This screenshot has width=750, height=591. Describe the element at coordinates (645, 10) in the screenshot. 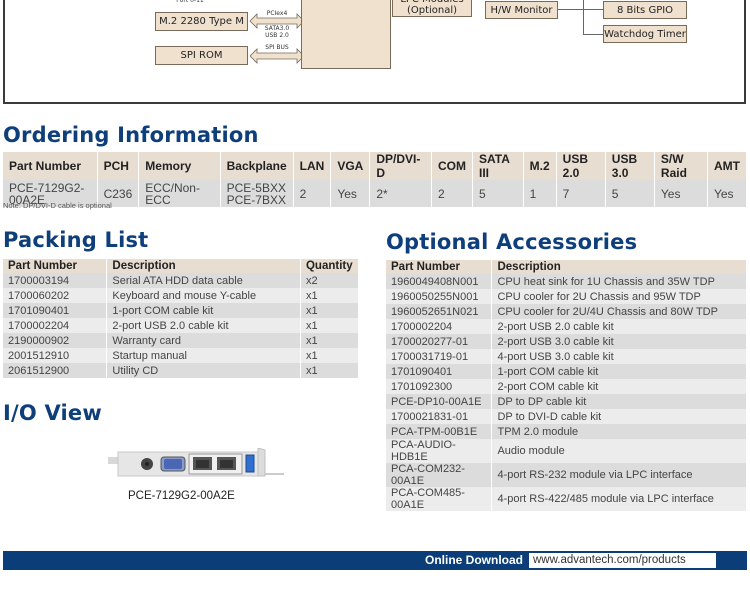

I see `diagram-box-gpio: 8 Bits GPIO` at that location.